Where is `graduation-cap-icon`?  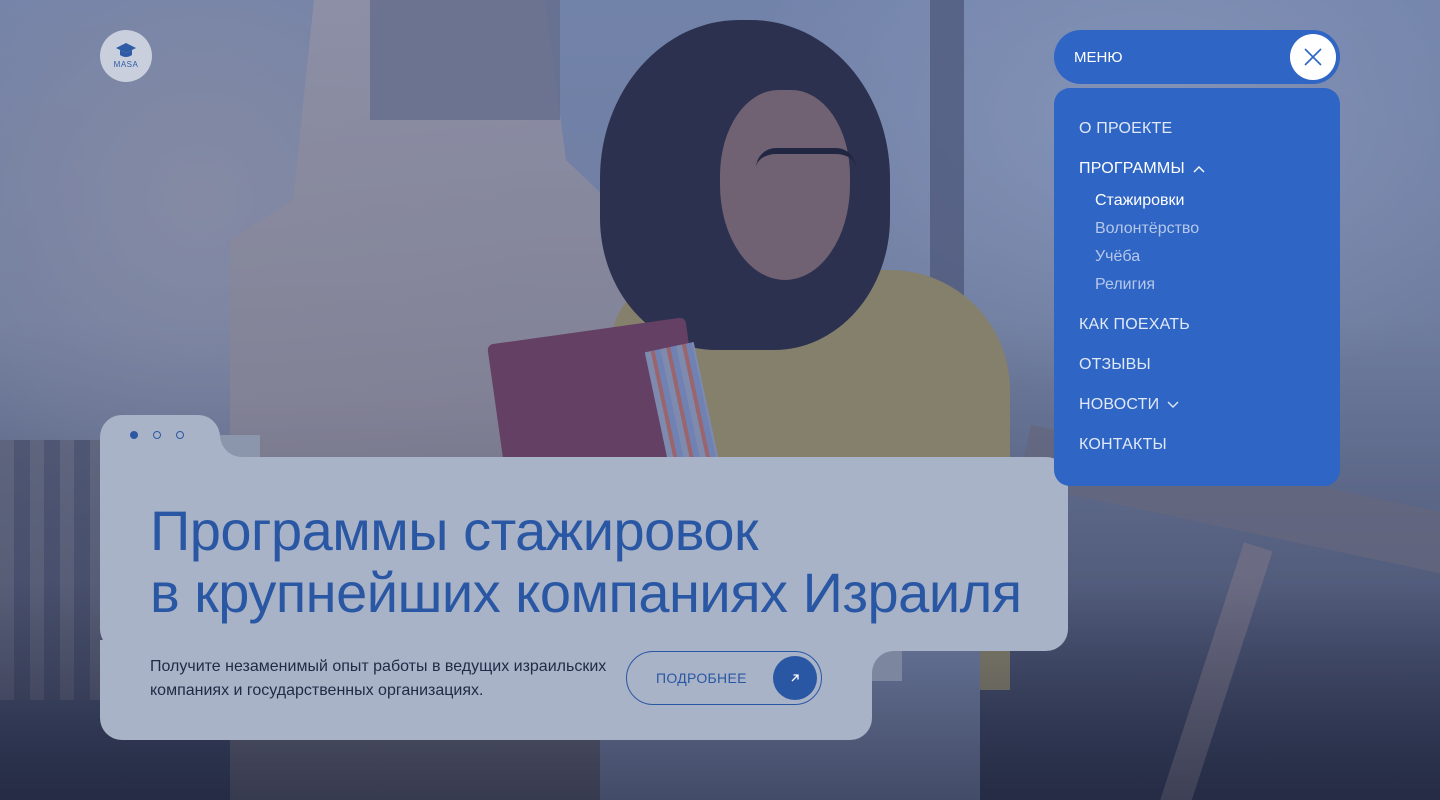 graduation-cap-icon is located at coordinates (126, 50).